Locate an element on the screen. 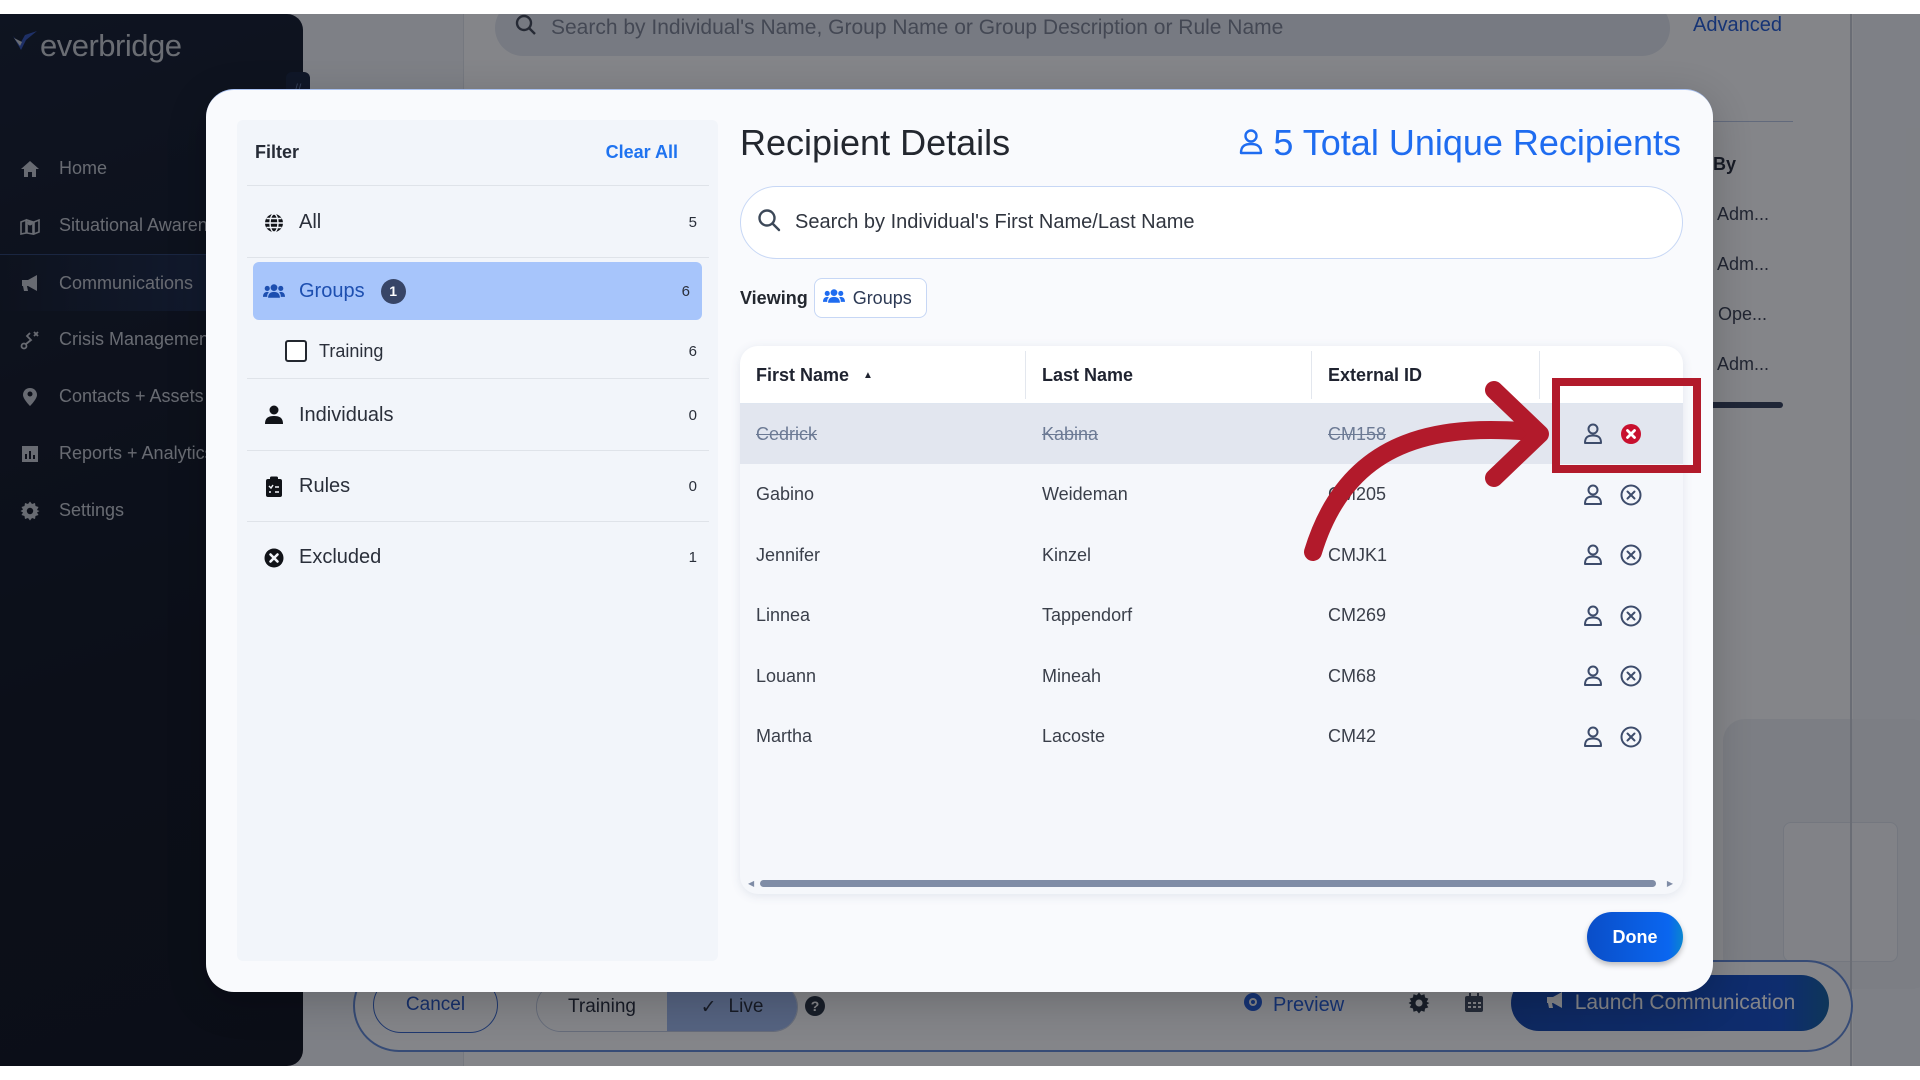 This screenshot has width=1920, height=1080. cell-first-name: Louann is located at coordinates (786, 675).